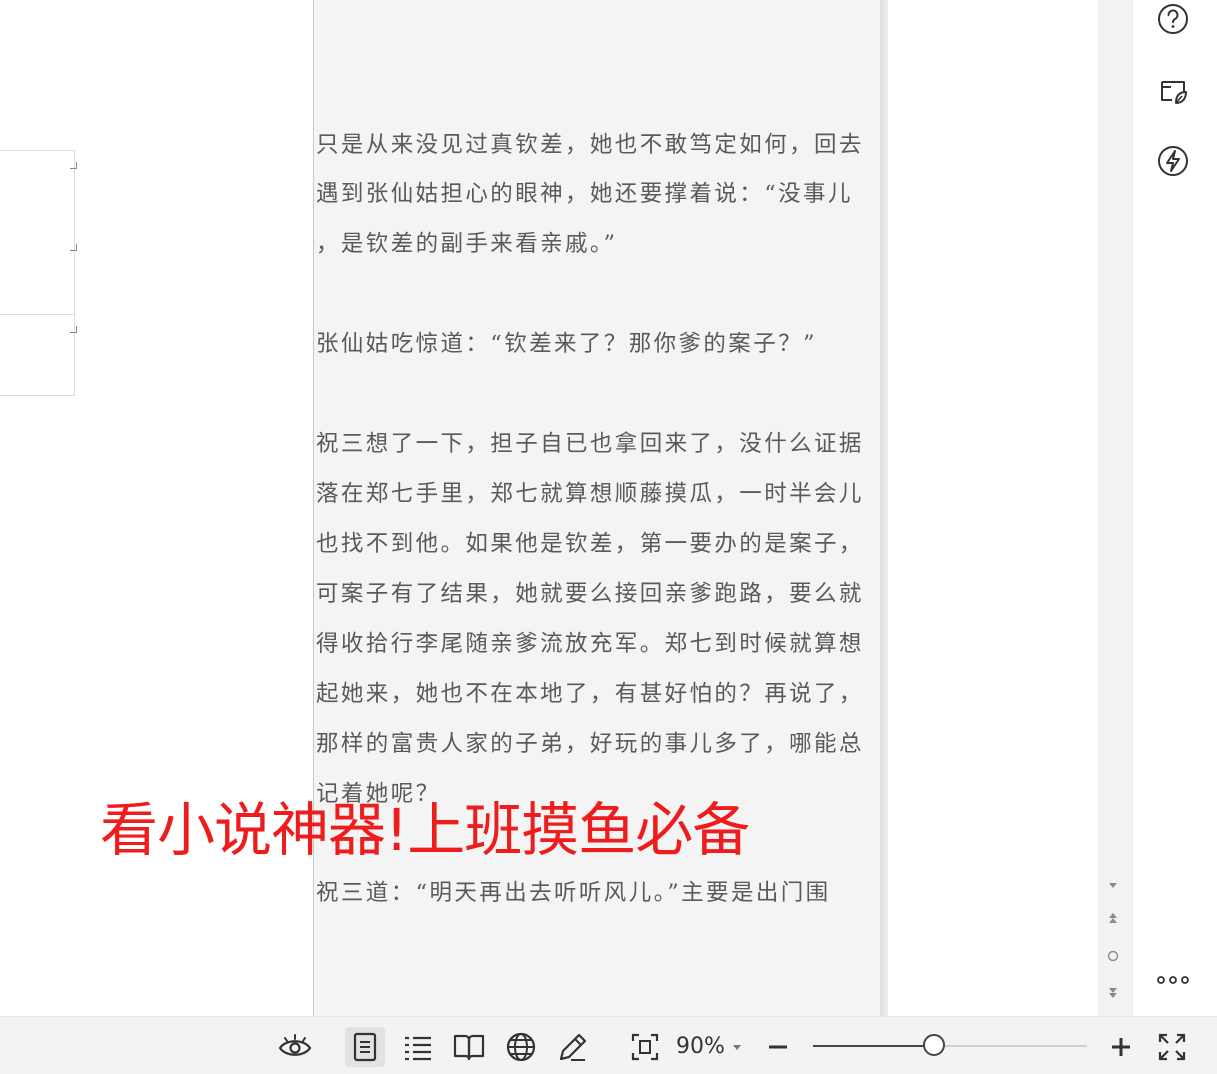 This screenshot has height=1074, width=1217. What do you see at coordinates (1173, 91) in the screenshot?
I see `leaf-clipboard-icon` at bounding box center [1173, 91].